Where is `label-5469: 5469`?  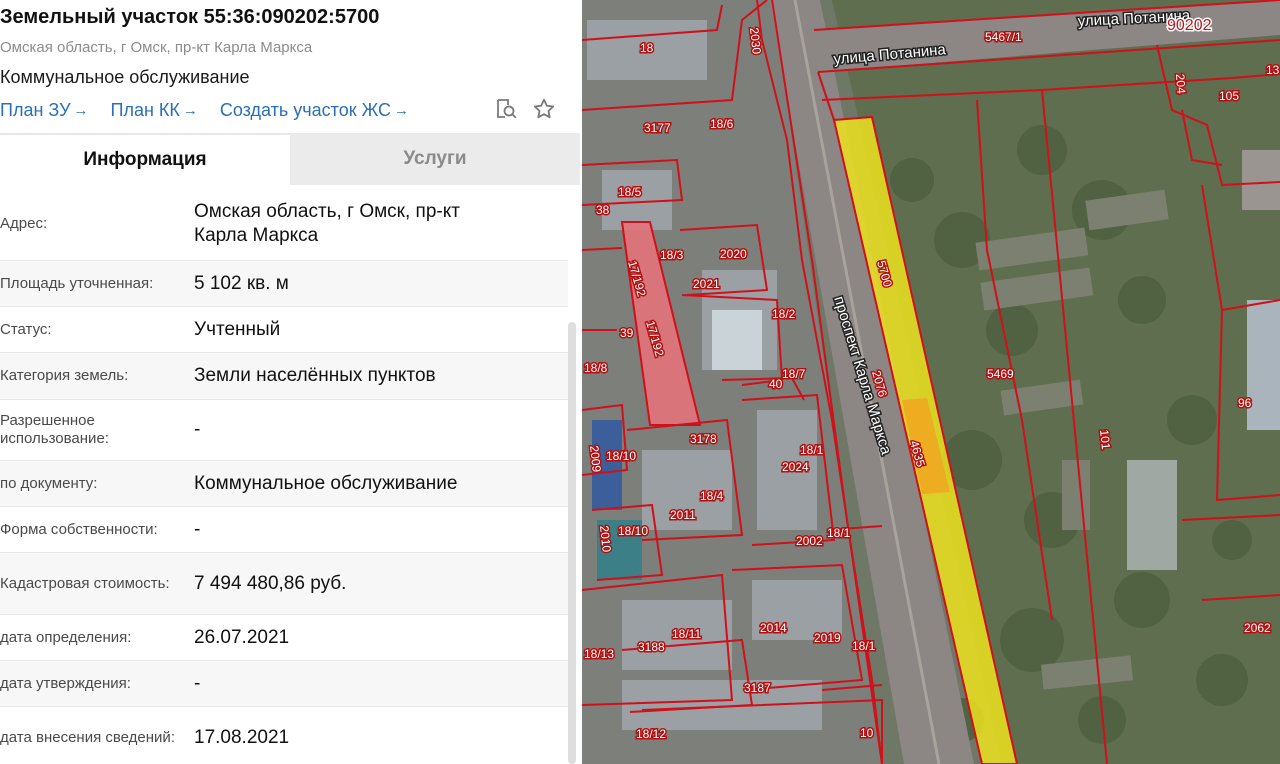
label-5469: 5469 is located at coordinates (1000, 374).